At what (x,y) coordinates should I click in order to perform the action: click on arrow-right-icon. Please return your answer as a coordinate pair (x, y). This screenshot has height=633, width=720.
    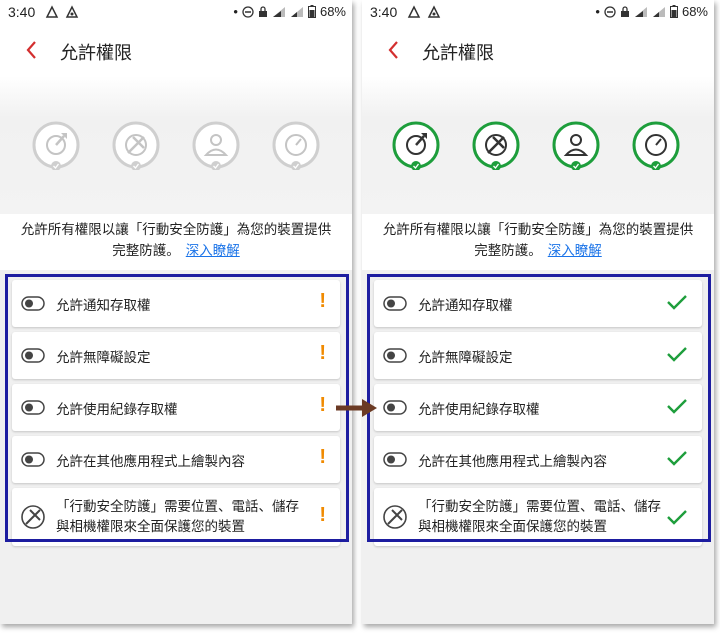
    Looking at the image, I should click on (356, 408).